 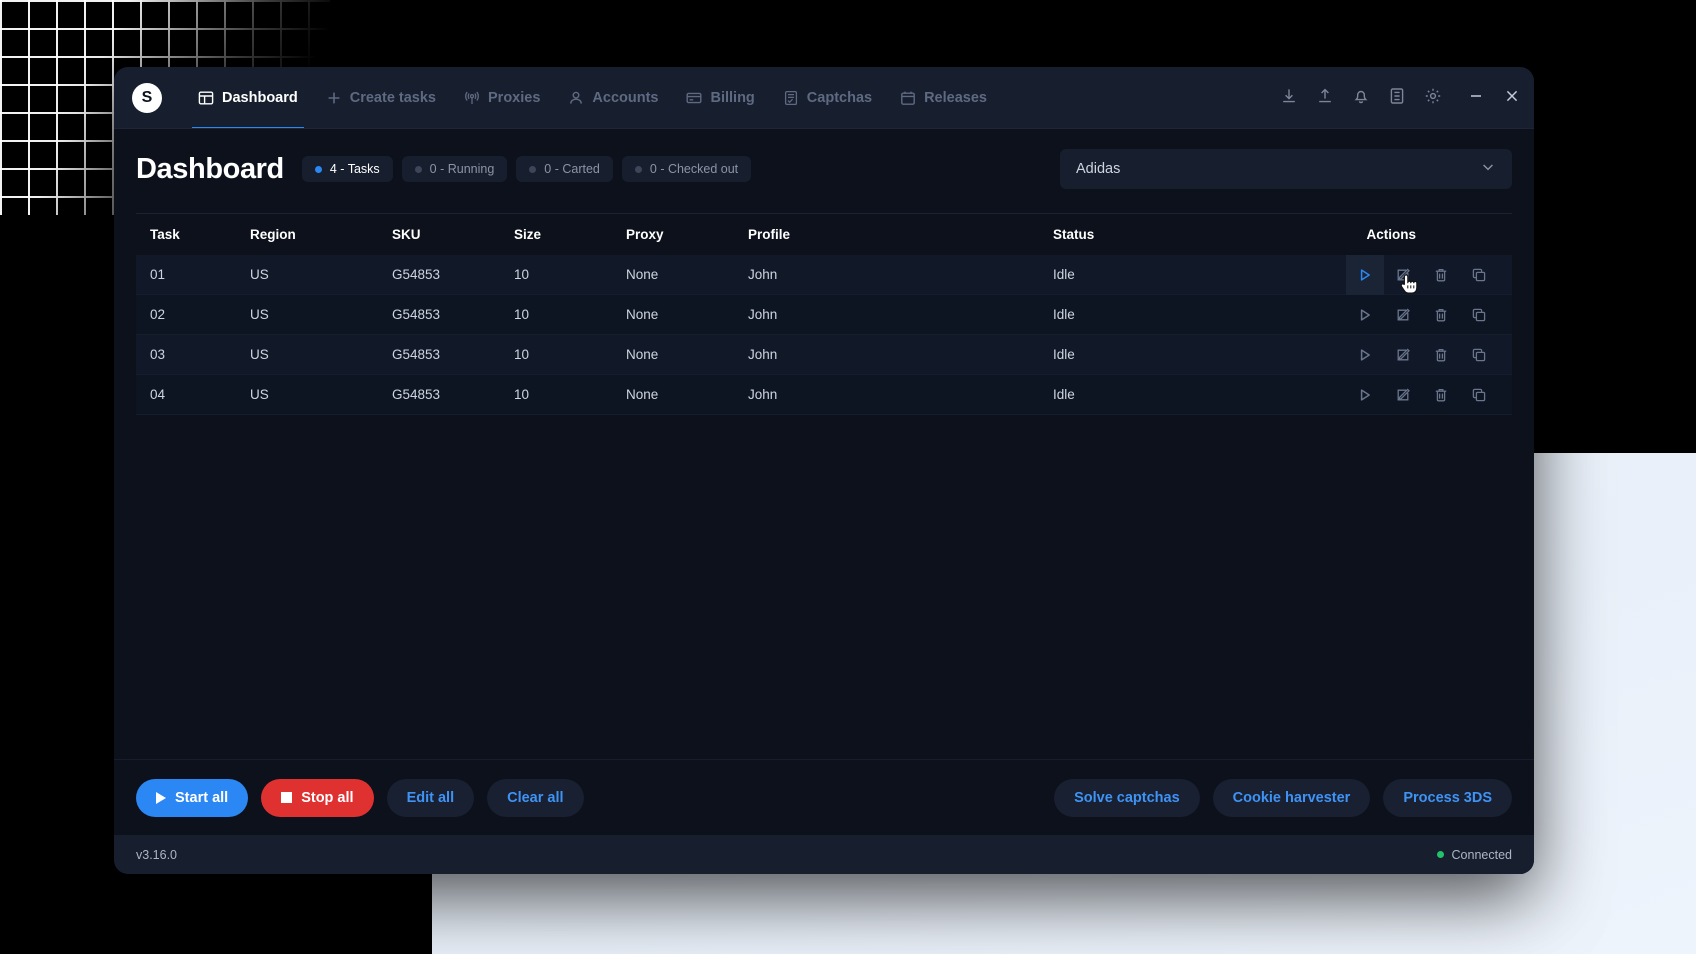 I want to click on column-header-proxy: Proxy, so click(x=645, y=234).